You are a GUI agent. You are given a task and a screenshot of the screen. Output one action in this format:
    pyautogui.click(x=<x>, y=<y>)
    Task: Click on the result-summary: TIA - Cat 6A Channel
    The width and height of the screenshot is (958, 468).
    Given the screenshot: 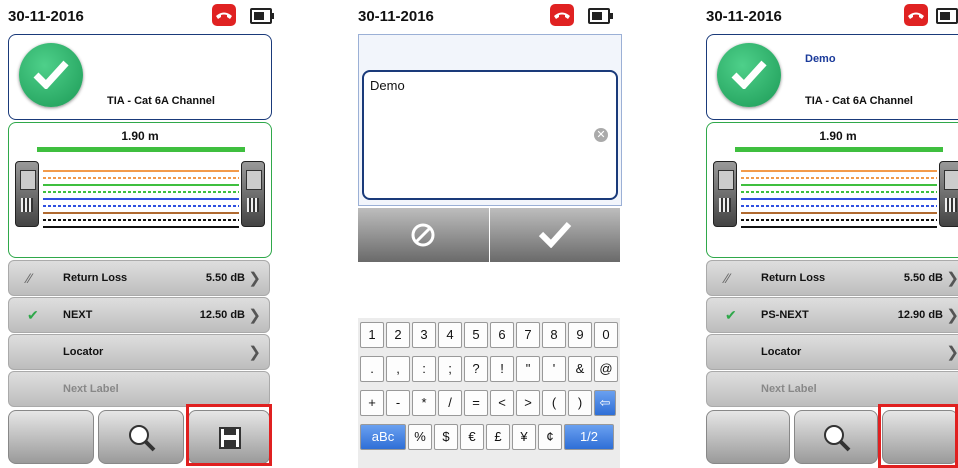 What is the action you would take?
    pyautogui.click(x=140, y=77)
    